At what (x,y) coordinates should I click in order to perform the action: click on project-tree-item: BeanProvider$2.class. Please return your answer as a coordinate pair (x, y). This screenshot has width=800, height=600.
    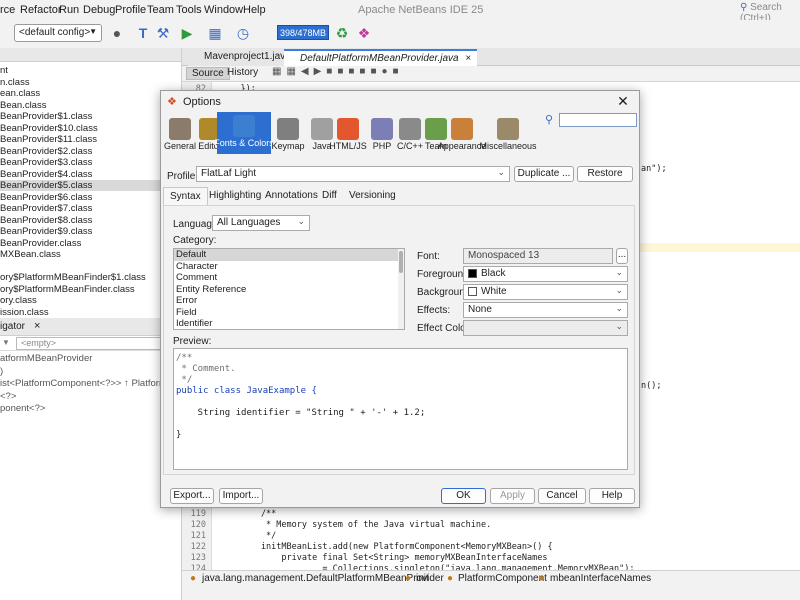
    Looking at the image, I should click on (46, 151).